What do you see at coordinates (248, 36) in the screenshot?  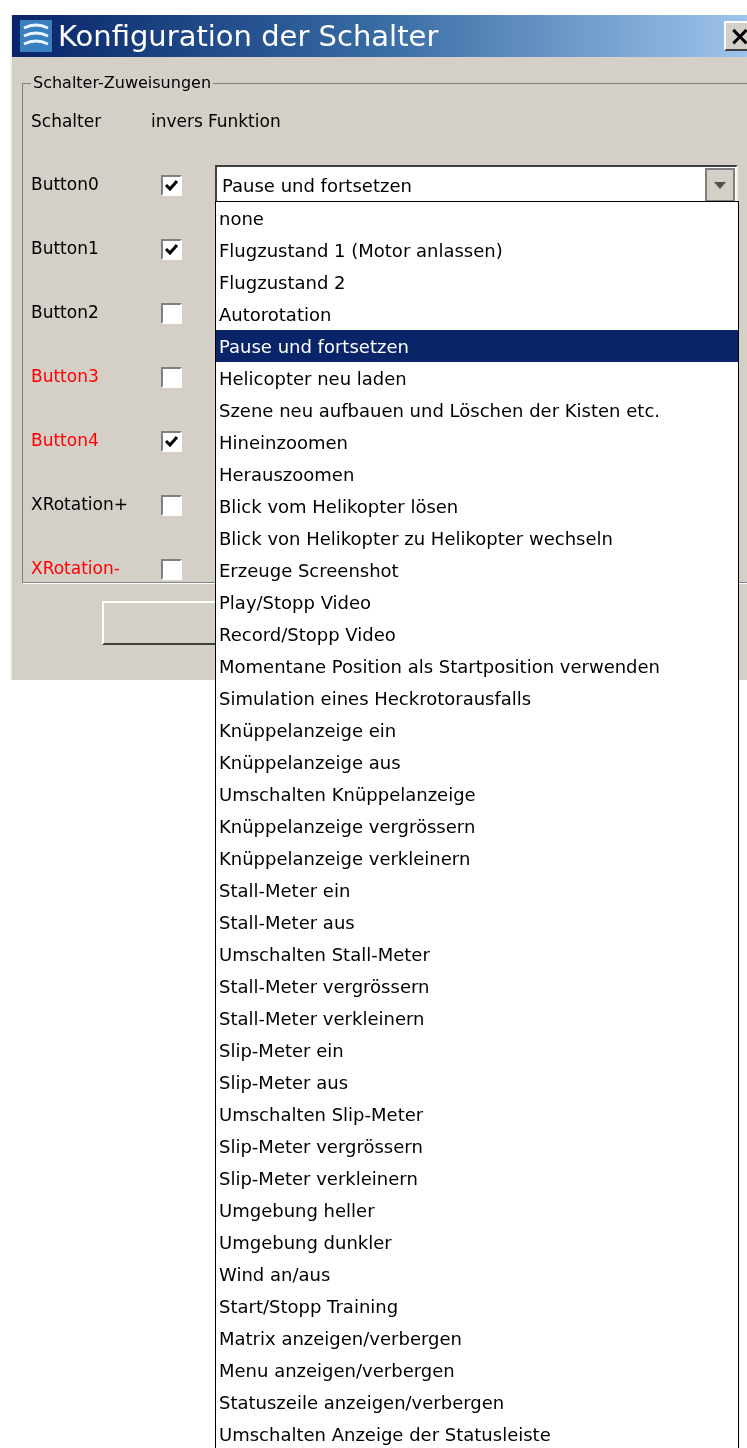 I see `window-title: Konfiguration der Schalter` at bounding box center [248, 36].